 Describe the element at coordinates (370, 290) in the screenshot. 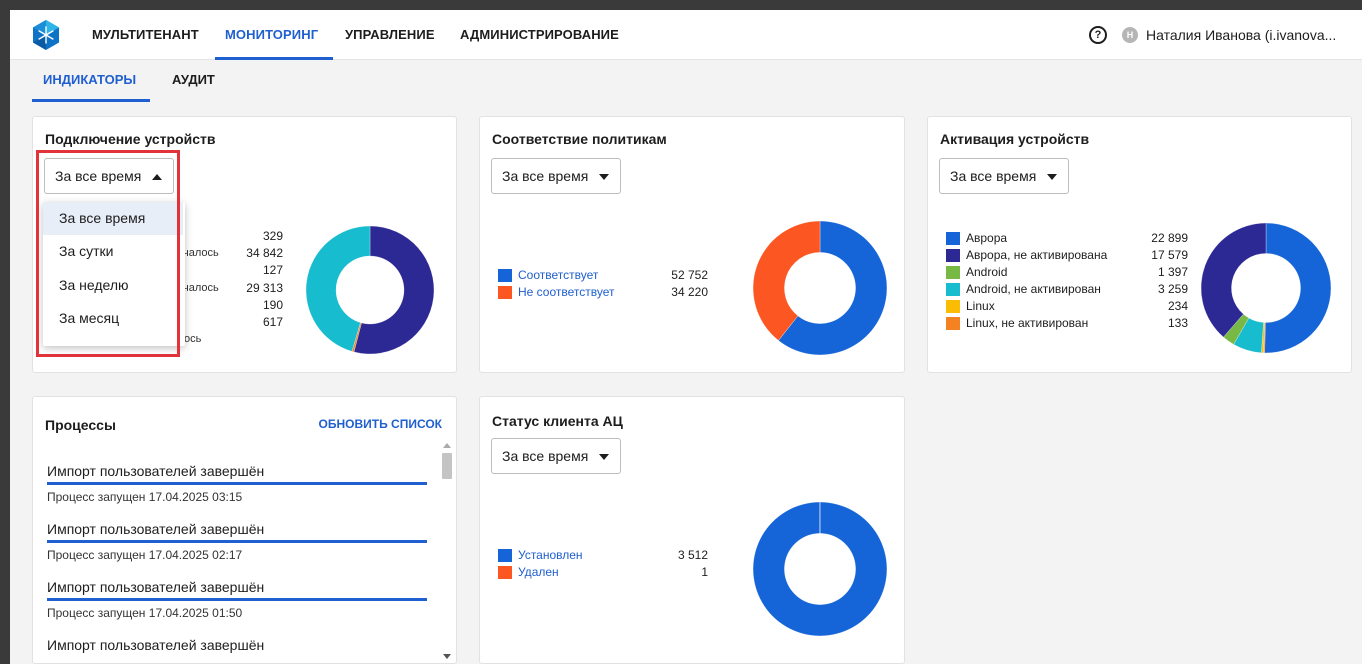

I see `device-connection-donut-chart` at that location.